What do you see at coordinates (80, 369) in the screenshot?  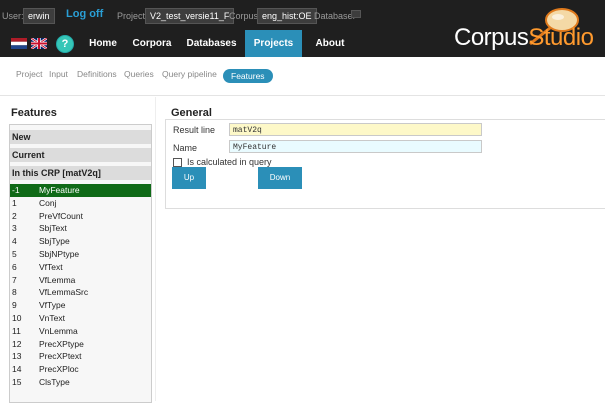 I see `feature-row: 14 PrecXPloc` at bounding box center [80, 369].